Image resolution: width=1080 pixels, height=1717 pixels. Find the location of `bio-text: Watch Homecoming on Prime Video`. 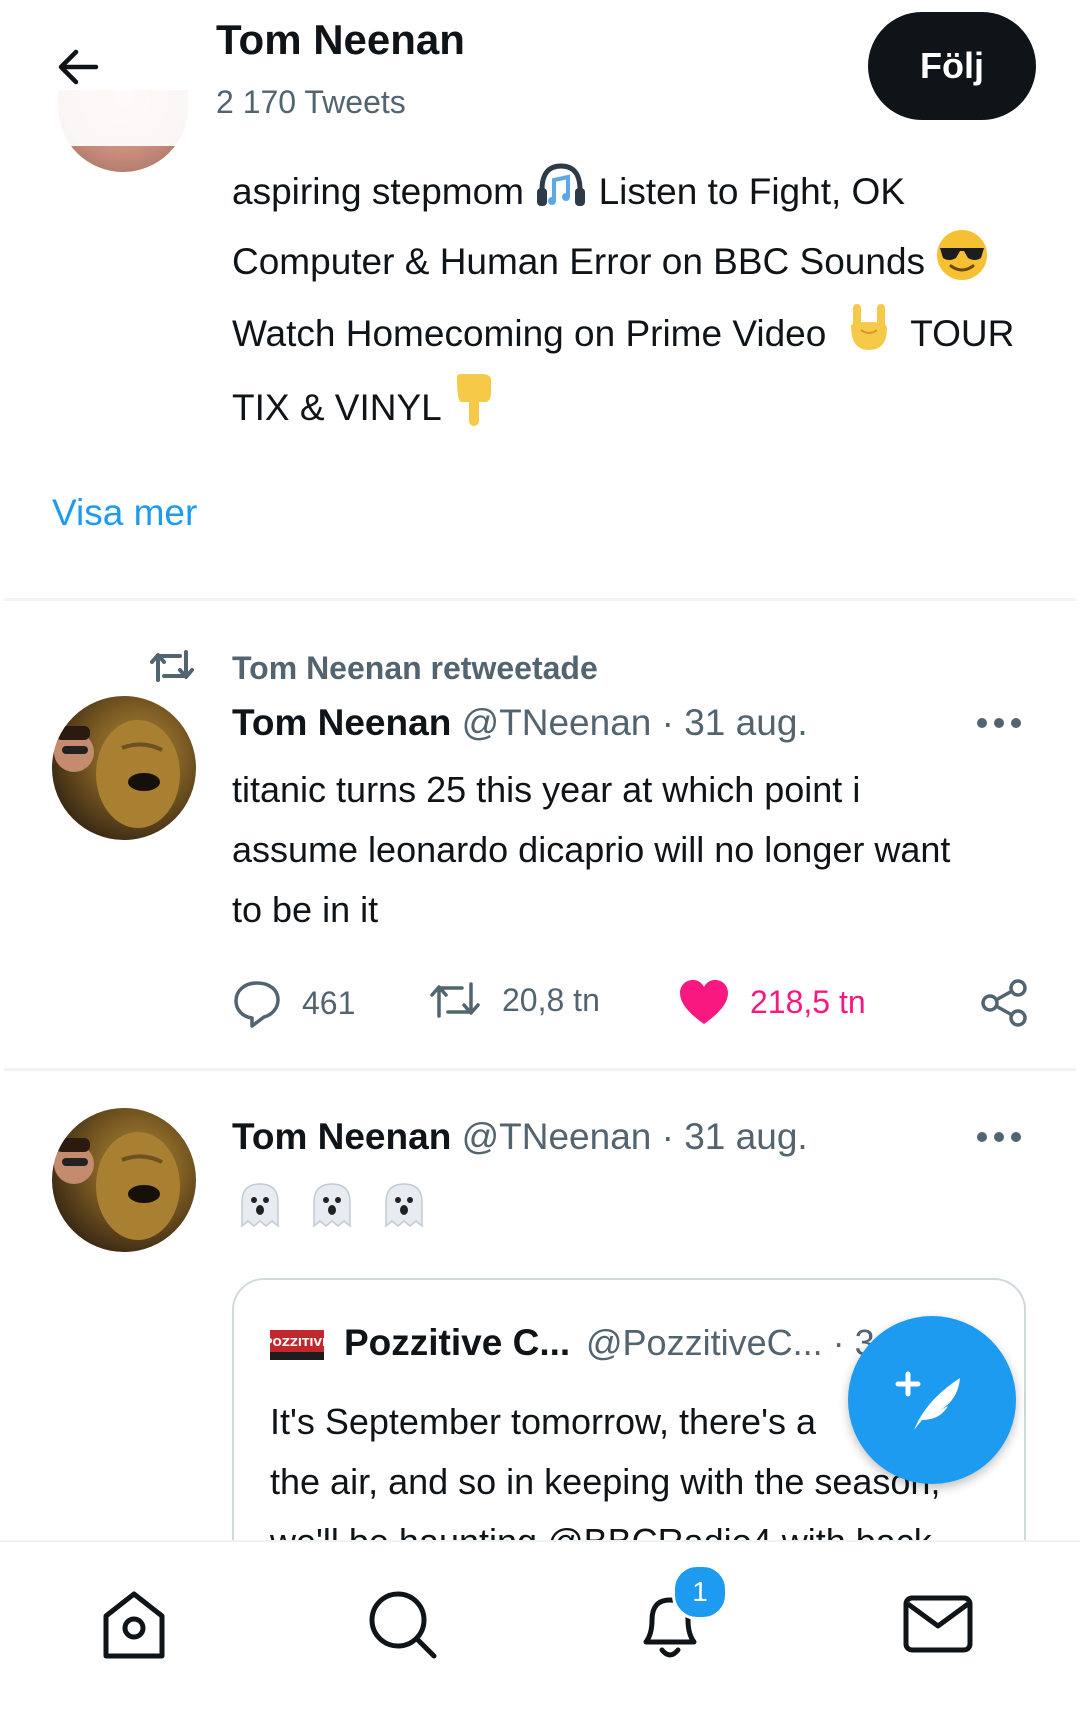

bio-text: Watch Homecoming on Prime Video is located at coordinates (529, 333).